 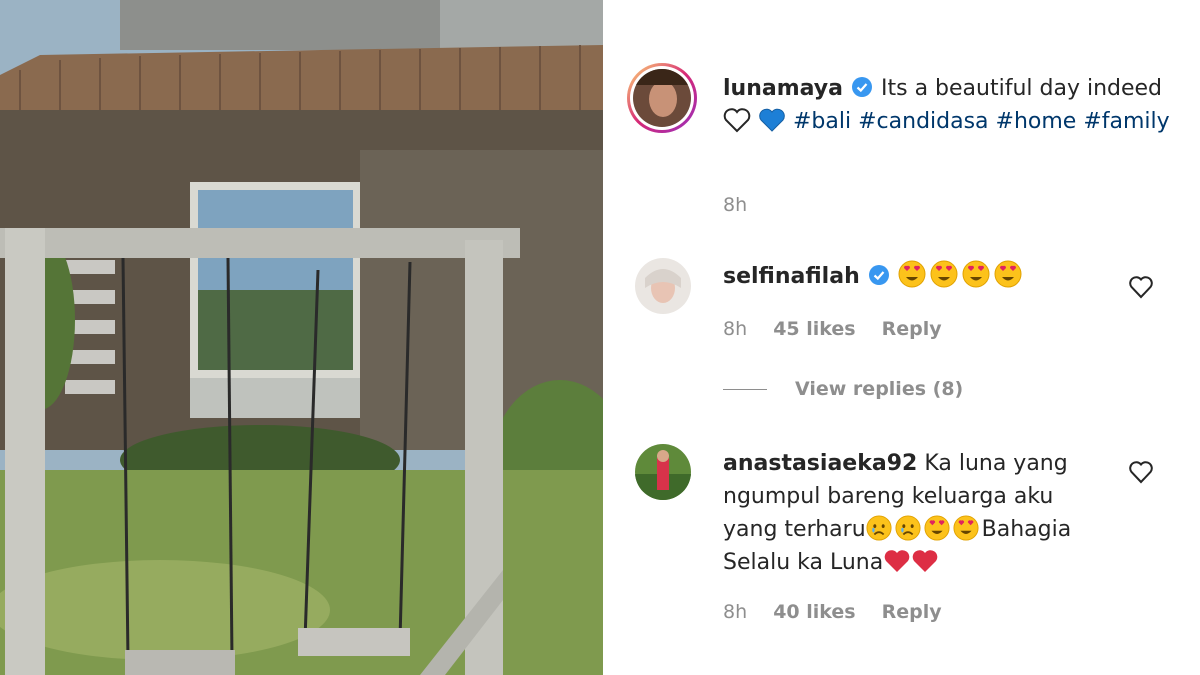 I want to click on author-username: lunamaya, so click(x=783, y=88).